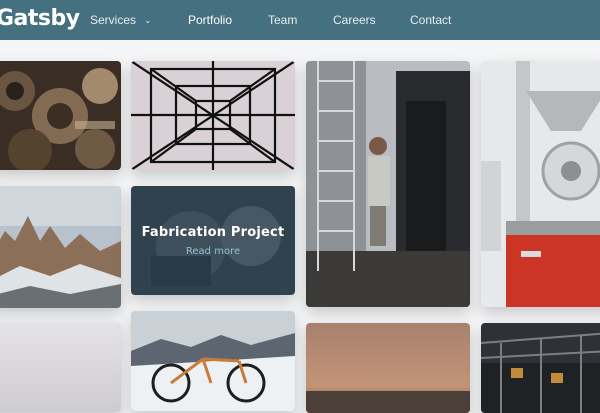 The width and height of the screenshot is (600, 413). I want to click on card-hover-overlay: Fabrication Project Read more, so click(213, 240).